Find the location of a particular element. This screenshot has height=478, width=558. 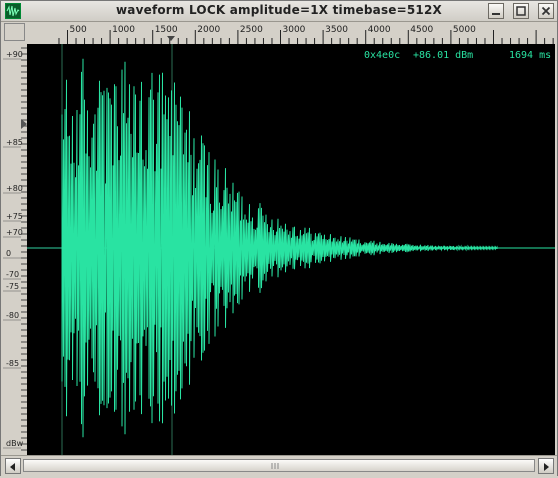

ruler-label: 4500 is located at coordinates (421, 30).